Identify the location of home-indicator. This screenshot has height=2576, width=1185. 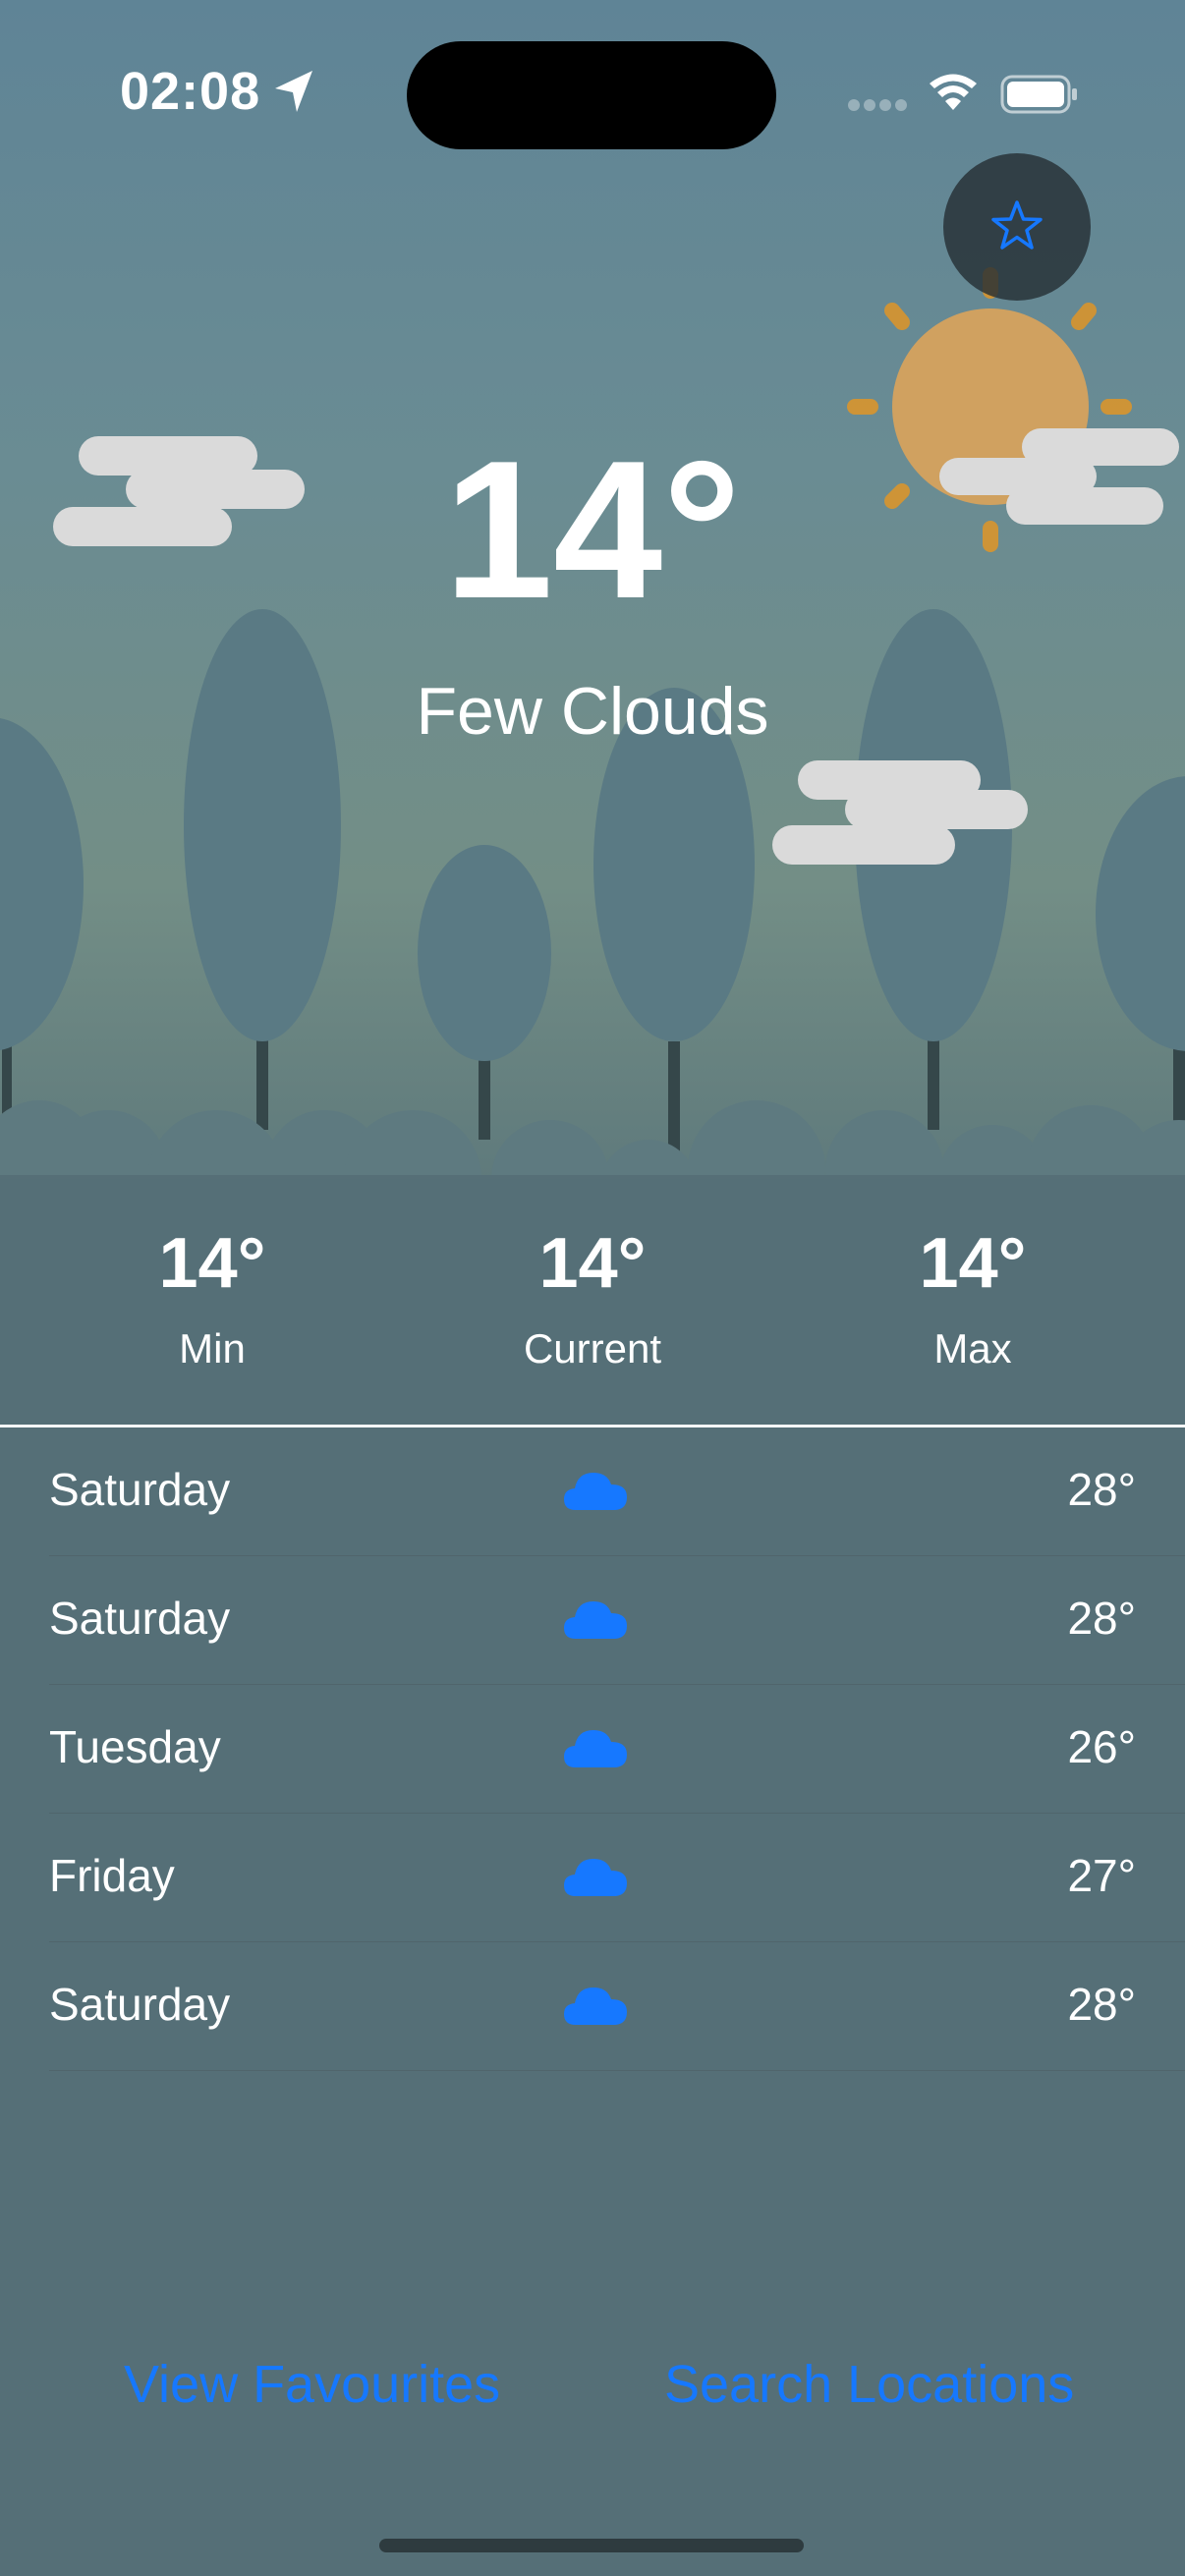
(592, 2545).